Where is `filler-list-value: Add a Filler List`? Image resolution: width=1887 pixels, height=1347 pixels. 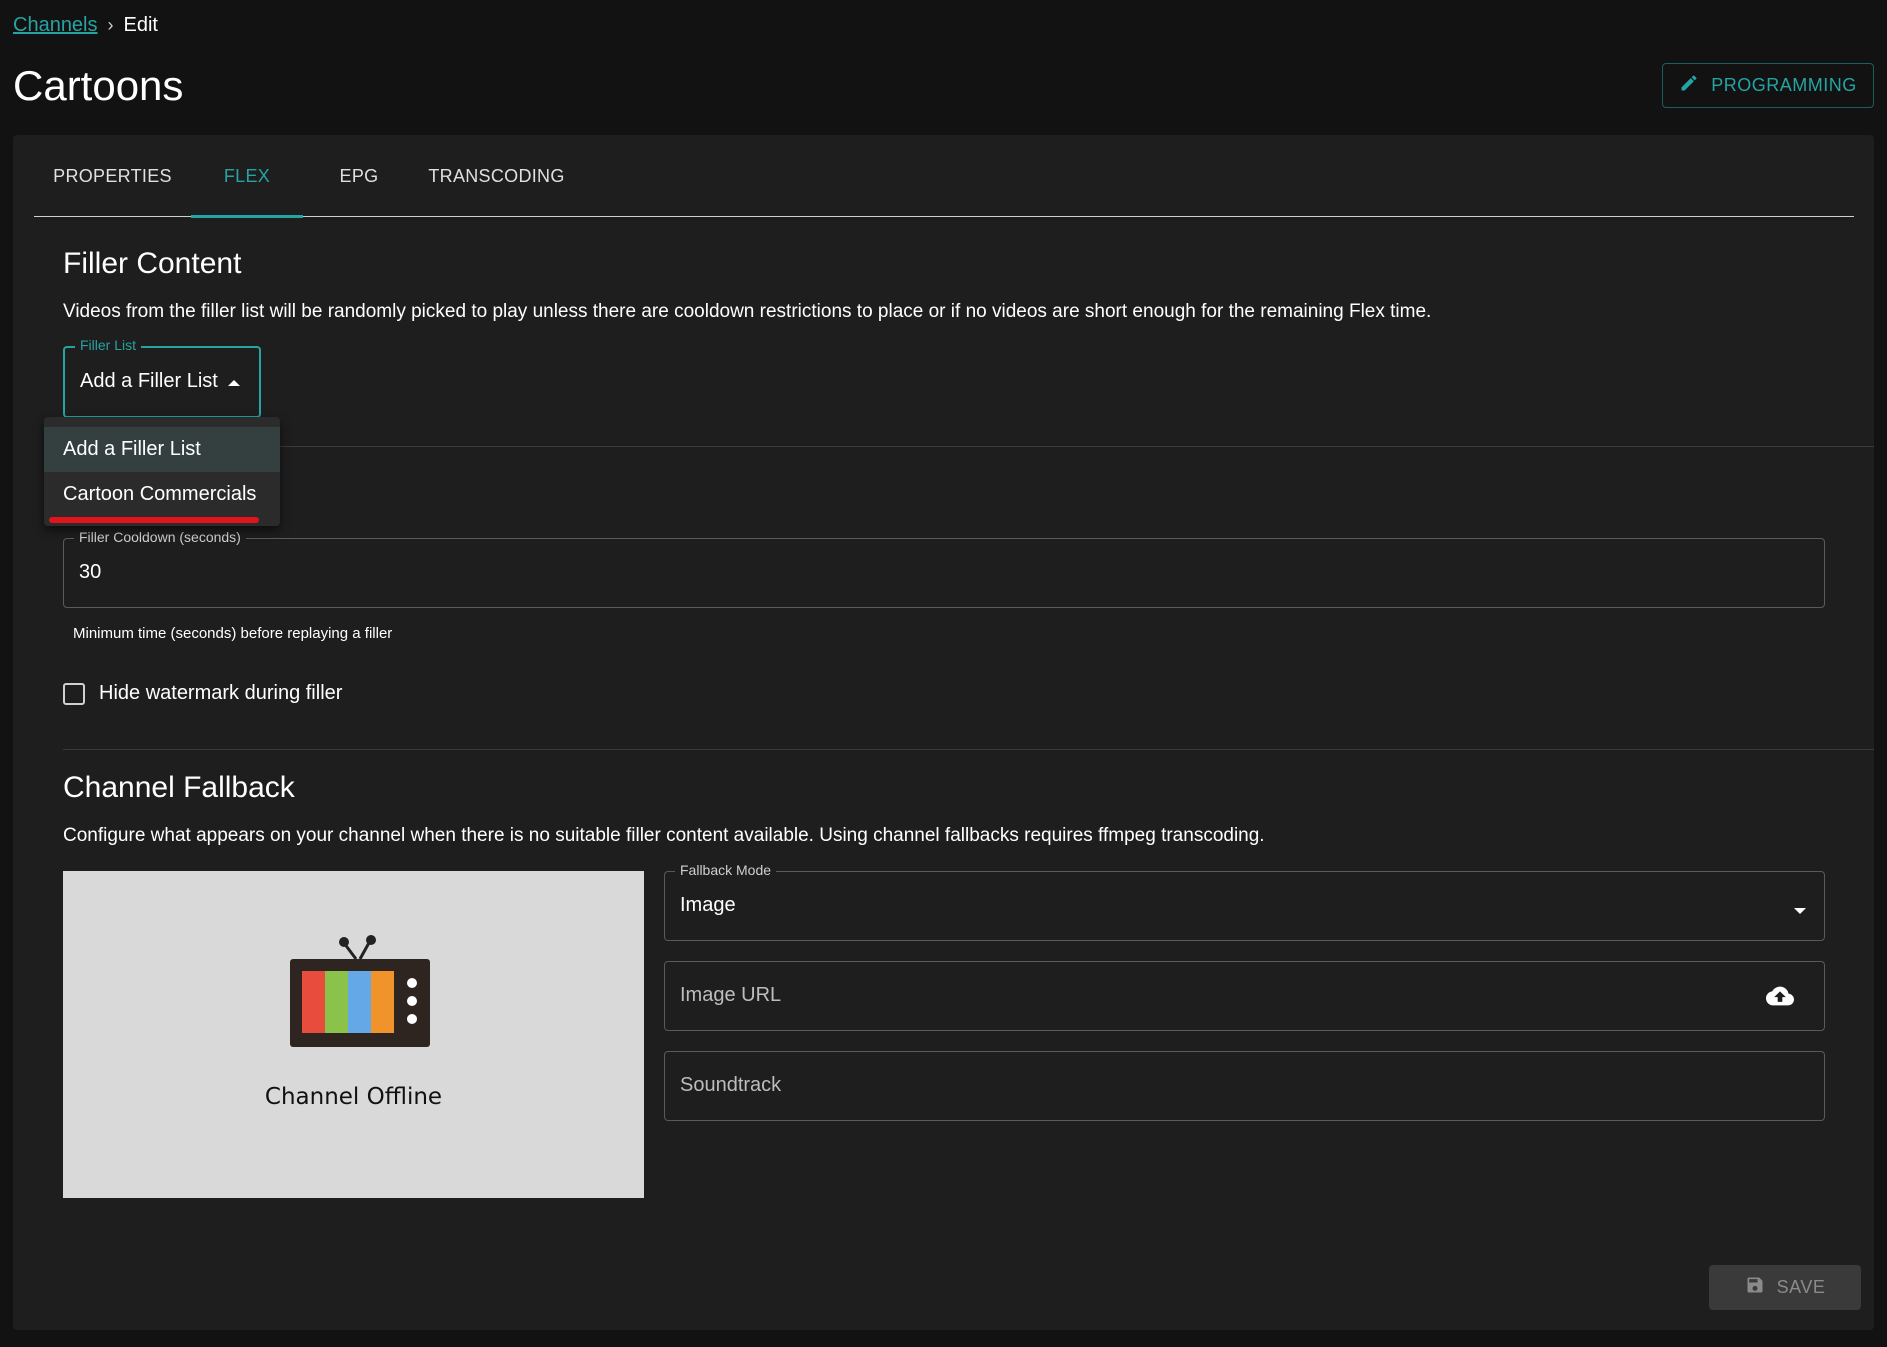
filler-list-value: Add a Filler List is located at coordinates (149, 381).